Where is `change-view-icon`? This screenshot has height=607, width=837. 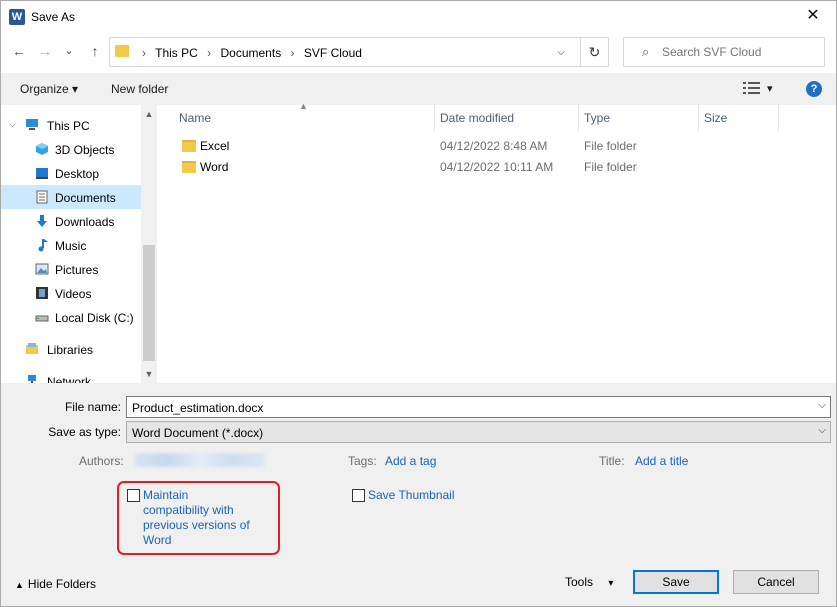
change-view-icon is located at coordinates (752, 88).